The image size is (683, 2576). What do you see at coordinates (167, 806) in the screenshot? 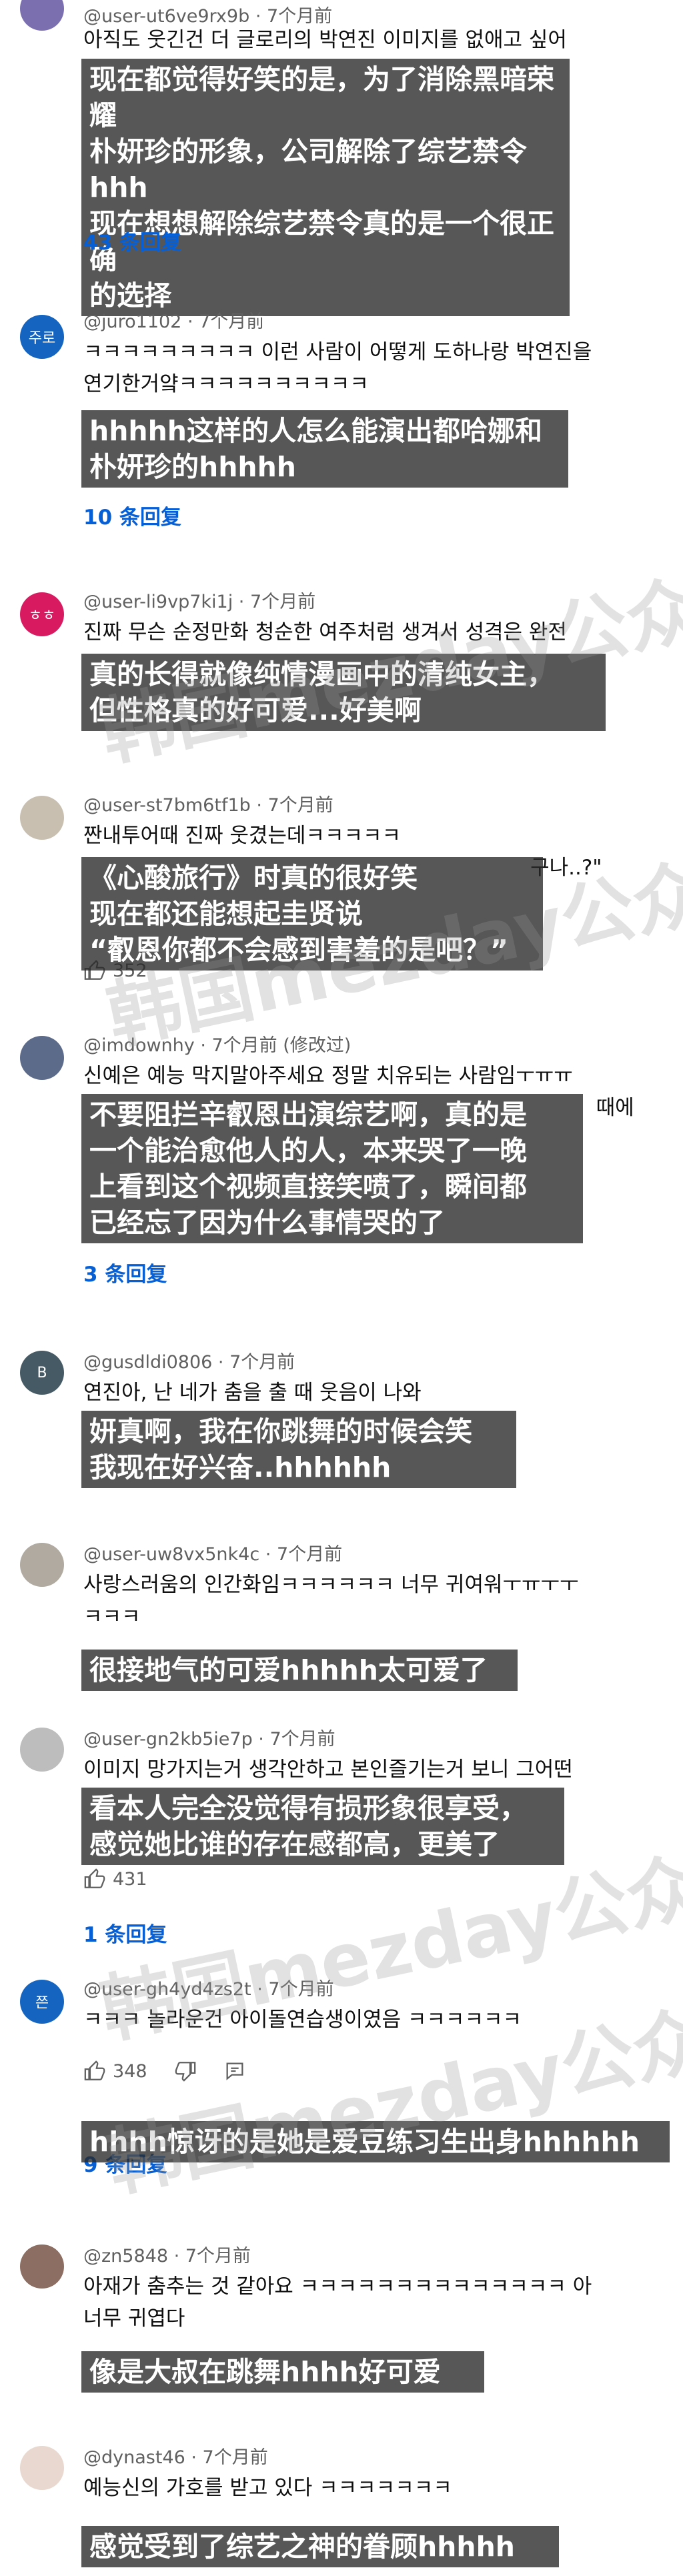
I see `comment-username: @user-st7bm6tf1b` at bounding box center [167, 806].